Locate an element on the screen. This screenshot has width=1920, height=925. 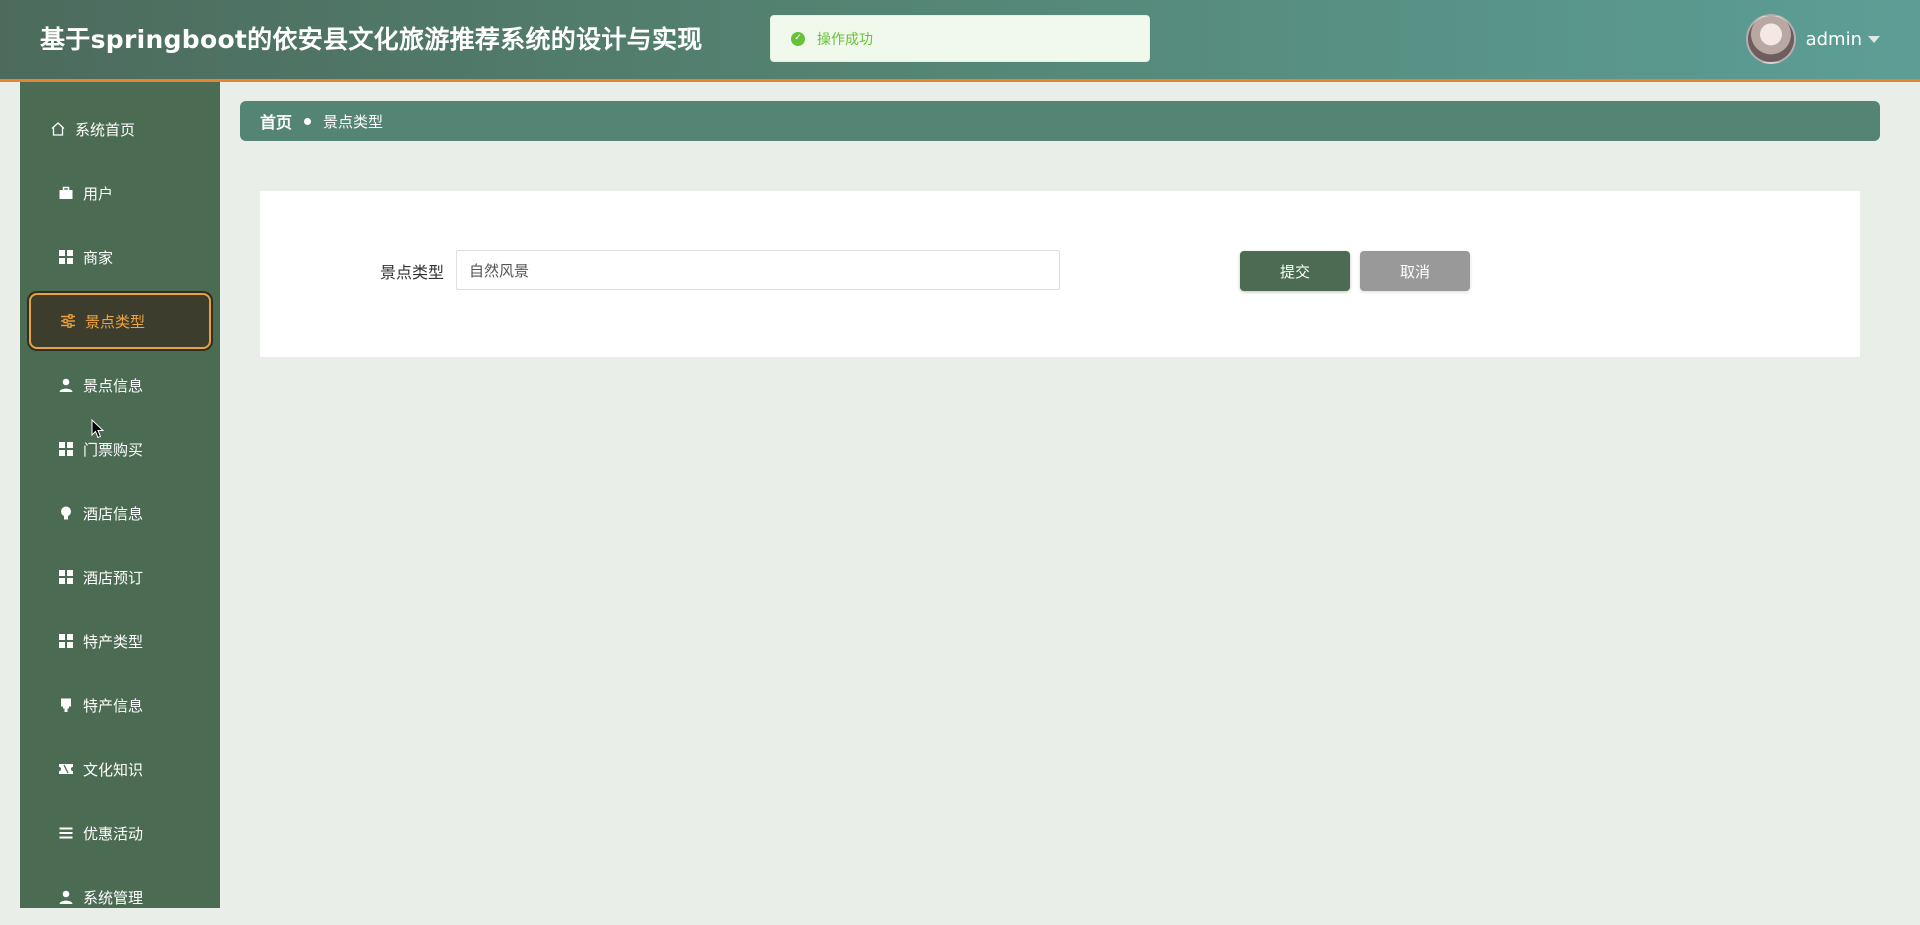
breadcrumb-separator is located at coordinates (308, 121).